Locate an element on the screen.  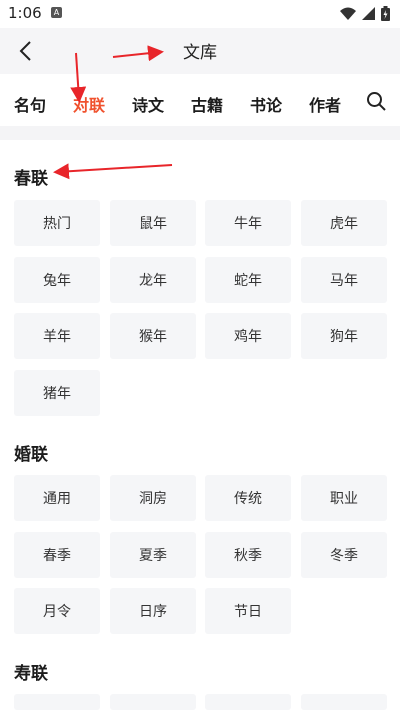
chip-hunlian: 冬季 is located at coordinates (344, 555).